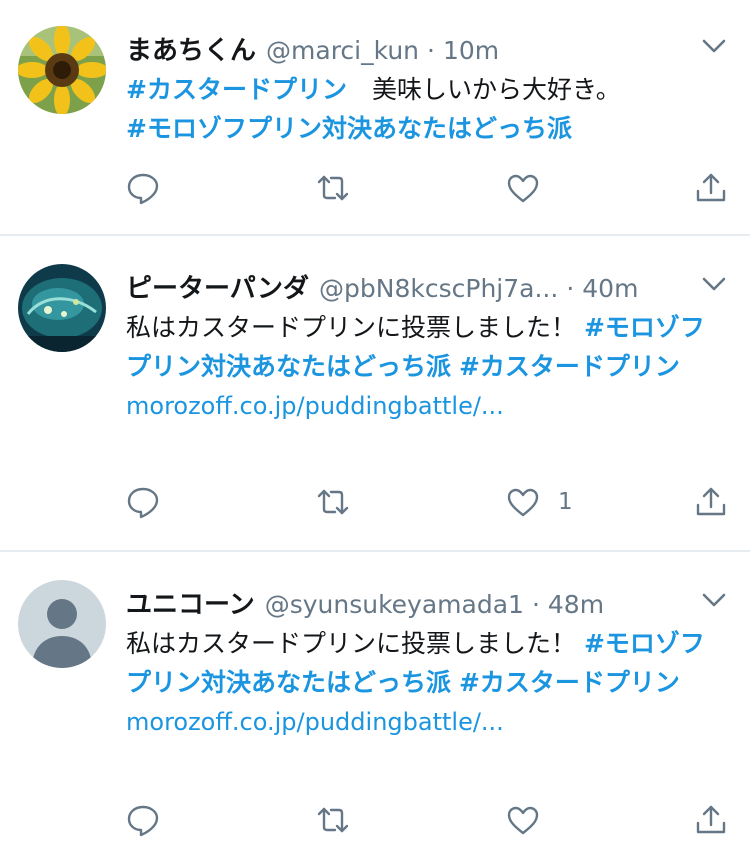  Describe the element at coordinates (191, 48) in the screenshot. I see `display-name: まあちくん` at that location.